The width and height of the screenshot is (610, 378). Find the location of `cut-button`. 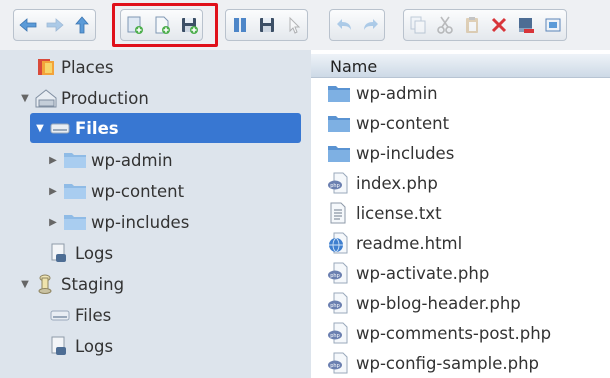

cut-button is located at coordinates (444, 25).